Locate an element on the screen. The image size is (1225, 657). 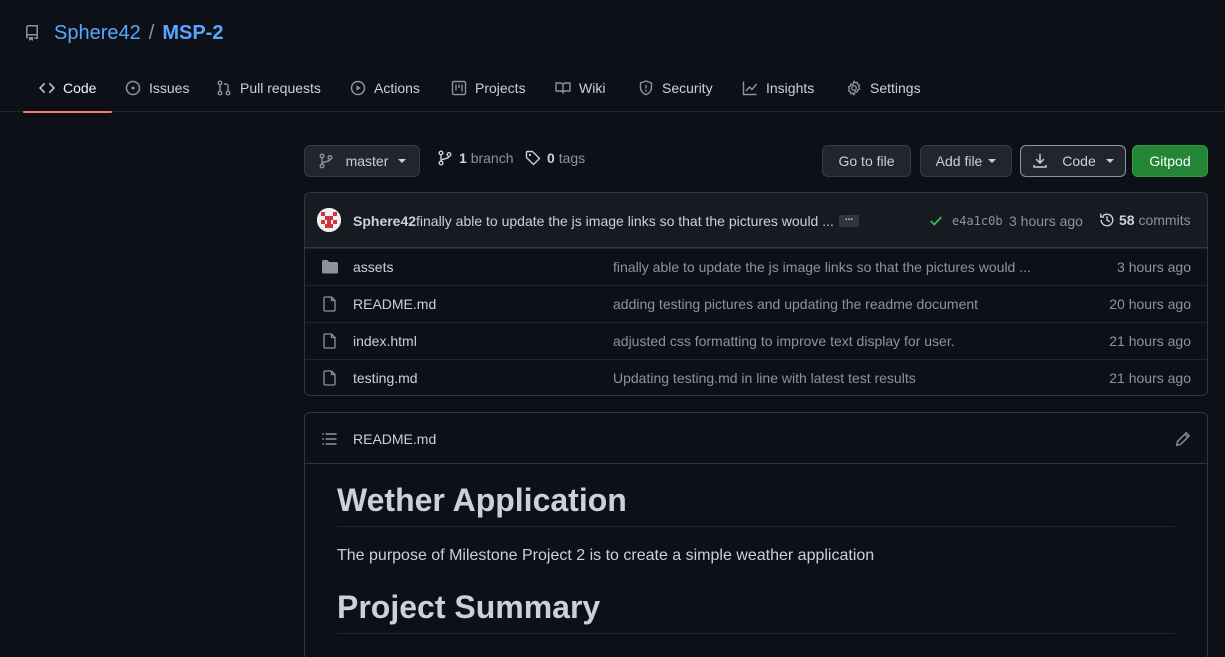
pencil-icon is located at coordinates (1183, 439).